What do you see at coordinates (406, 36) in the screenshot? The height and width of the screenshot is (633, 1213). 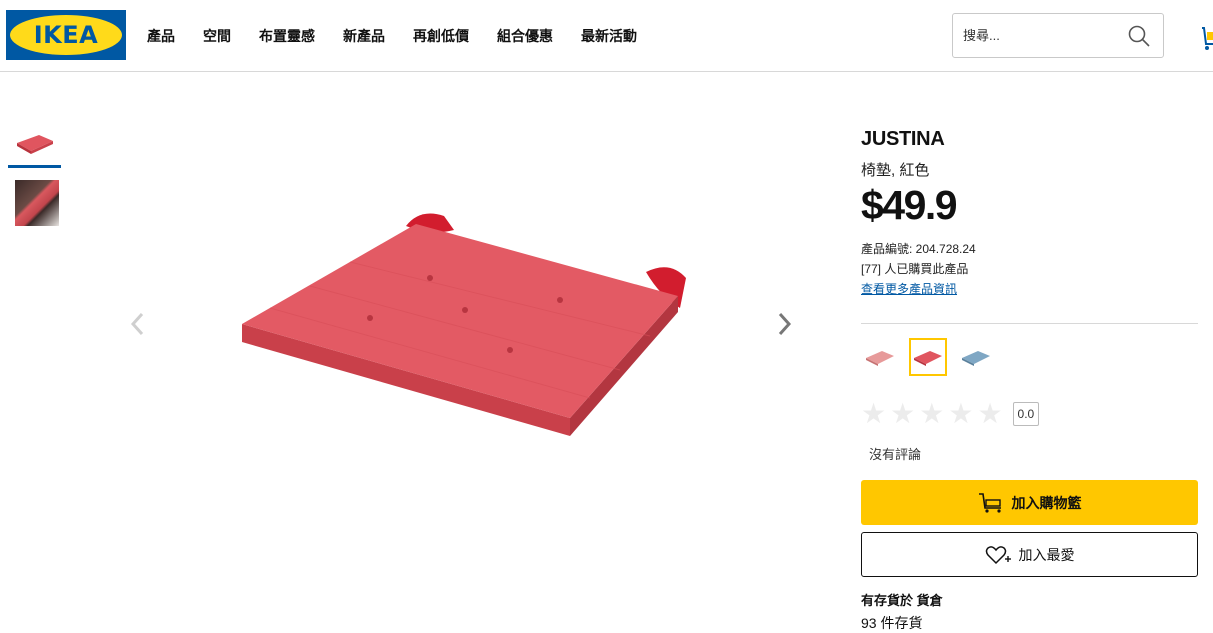 I see `main-nav: 產品 空間 布置靈感 新產品 再創低價 組合優惠 最新活動` at bounding box center [406, 36].